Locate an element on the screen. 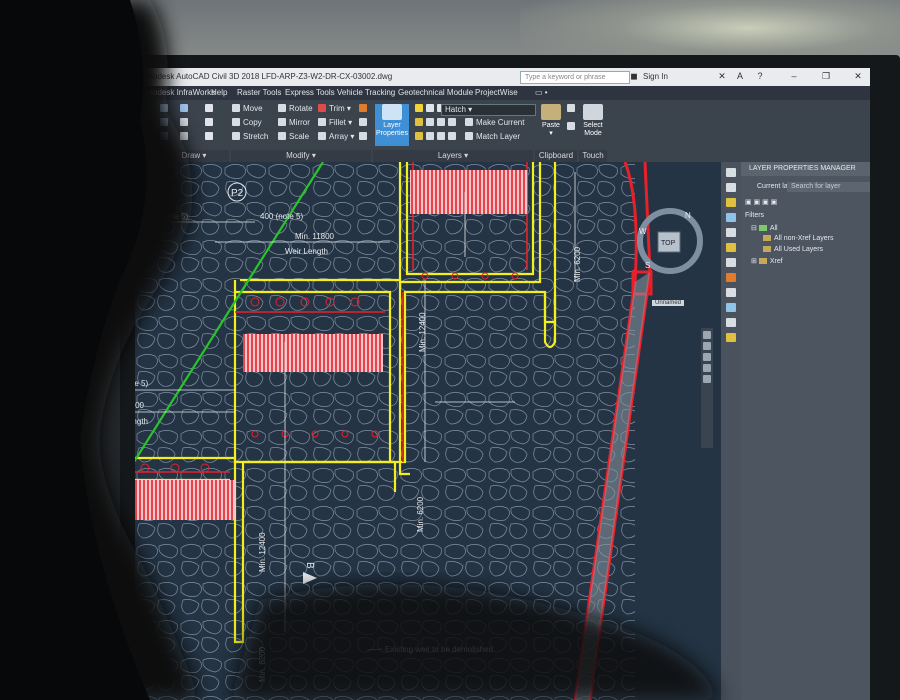 The image size is (900, 700). navigation-bar is located at coordinates (707, 388).